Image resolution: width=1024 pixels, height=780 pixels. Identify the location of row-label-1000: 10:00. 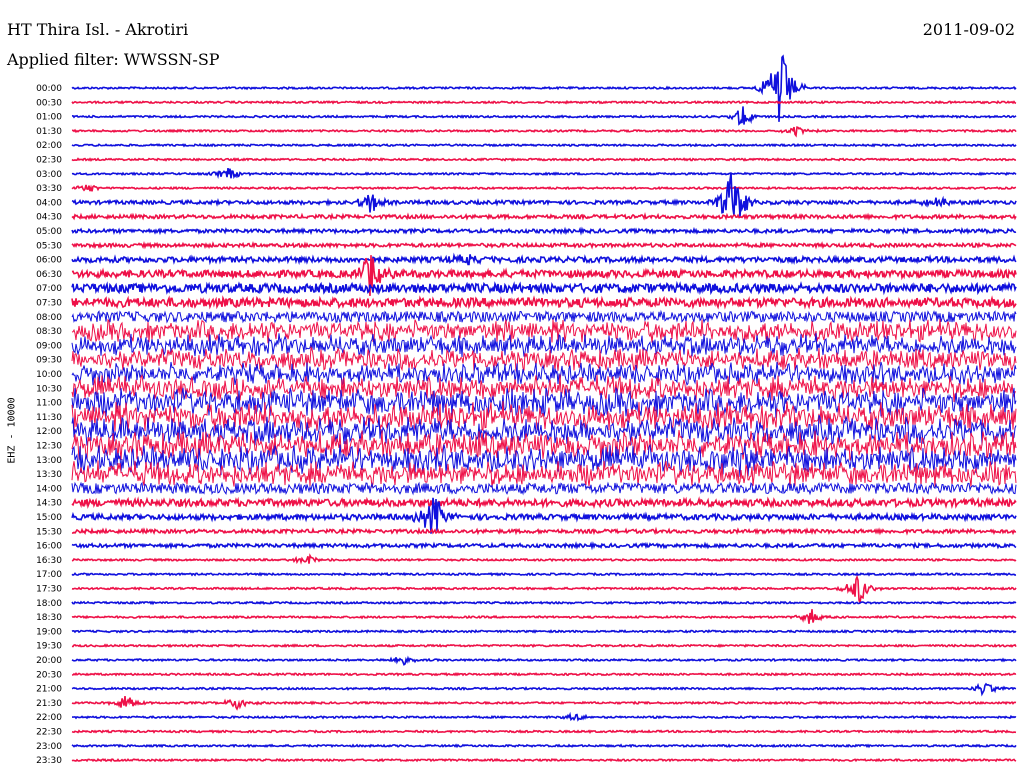
(49, 375).